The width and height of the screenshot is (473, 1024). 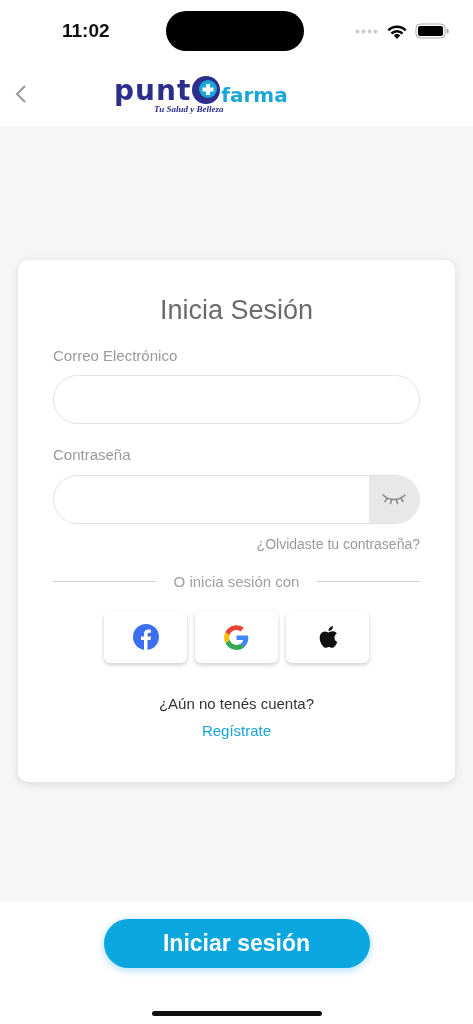 What do you see at coordinates (236, 943) in the screenshot?
I see `login-button: Iniciar sesión` at bounding box center [236, 943].